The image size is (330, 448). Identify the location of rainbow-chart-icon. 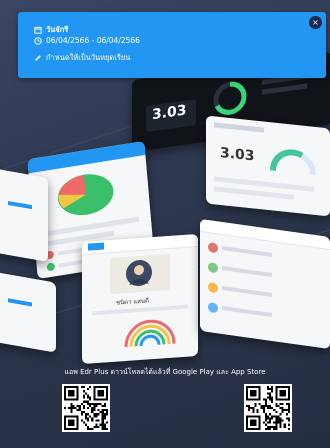
(150, 333).